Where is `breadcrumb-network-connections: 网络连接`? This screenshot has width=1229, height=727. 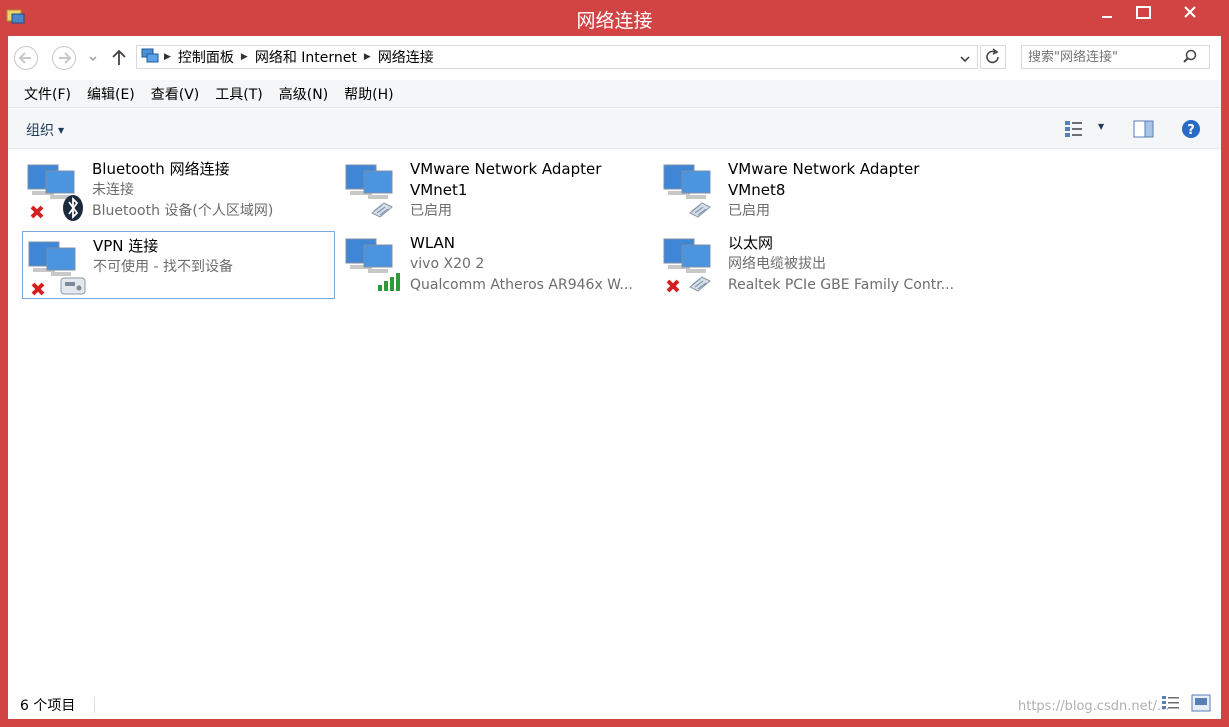 breadcrumb-network-connections: 网络连接 is located at coordinates (406, 57).